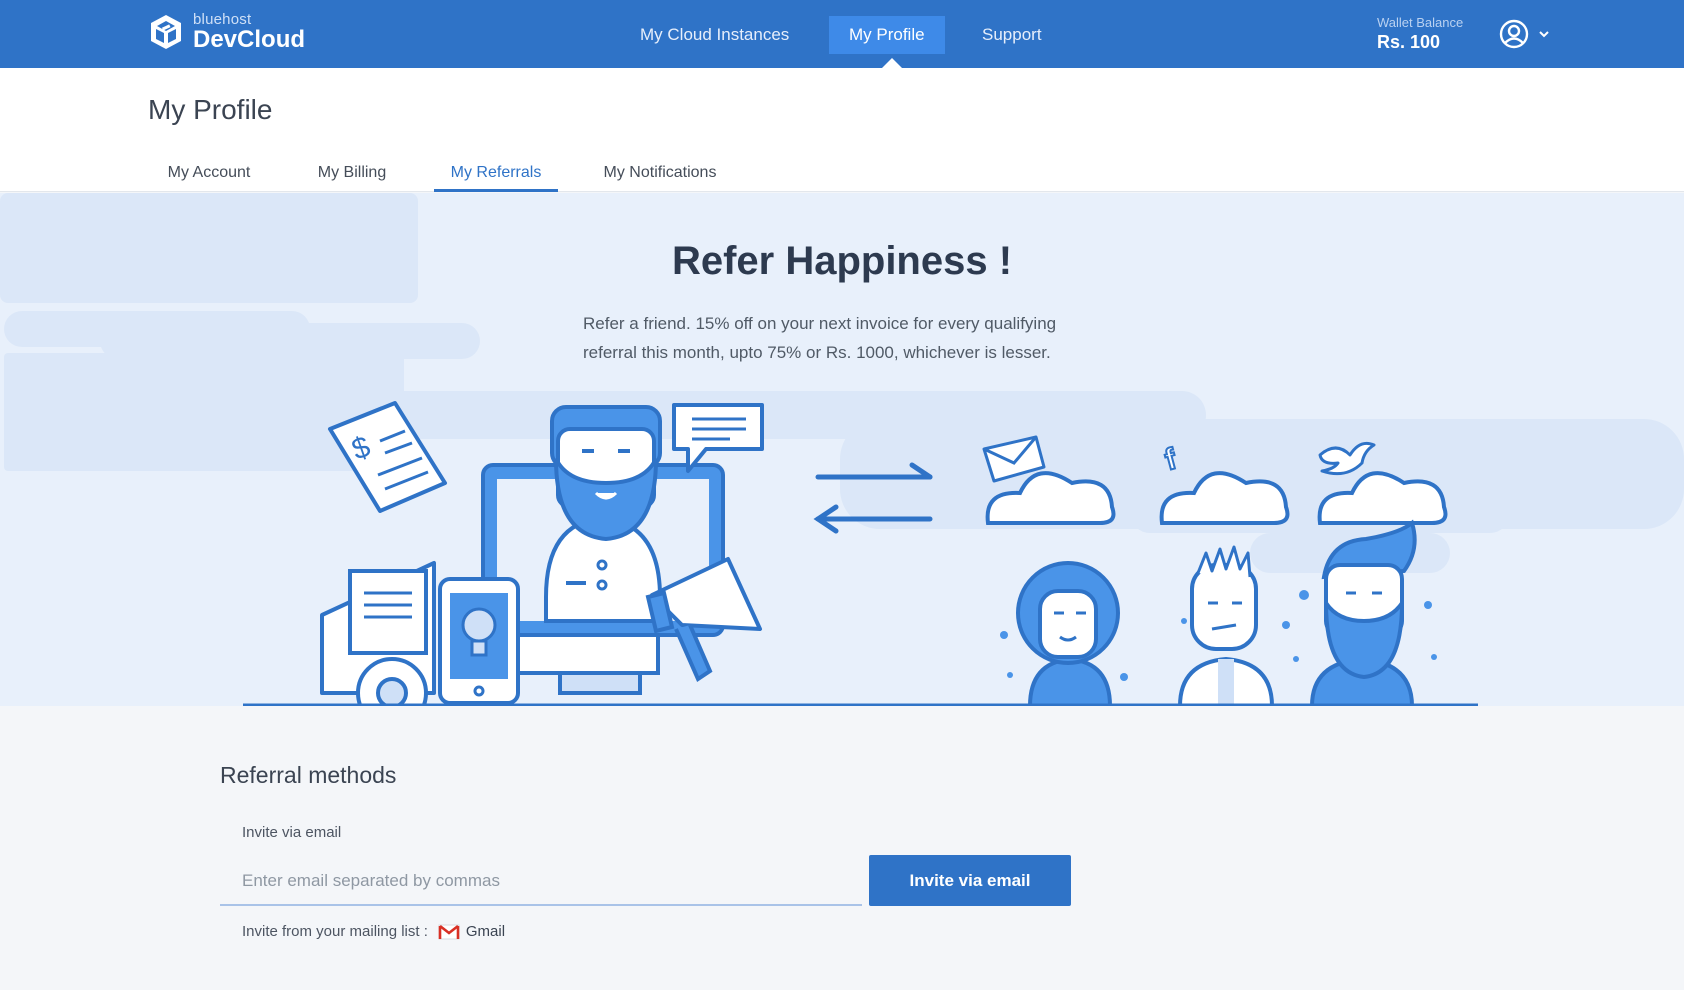 This screenshot has height=990, width=1684. I want to click on page-title: My Profile, so click(210, 109).